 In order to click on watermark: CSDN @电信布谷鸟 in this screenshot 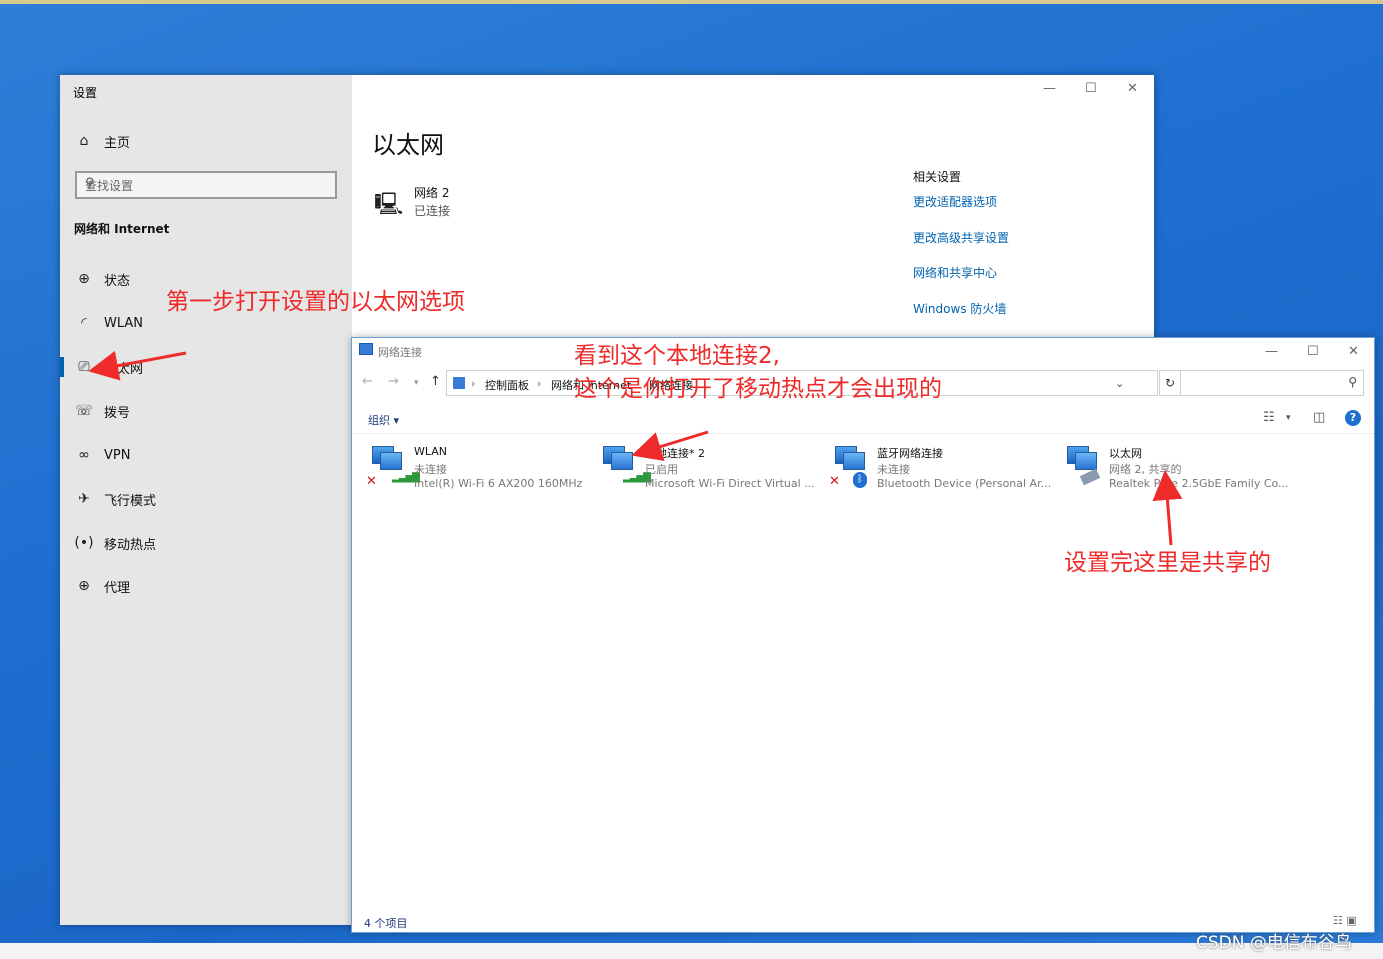, I will do `click(1274, 943)`.